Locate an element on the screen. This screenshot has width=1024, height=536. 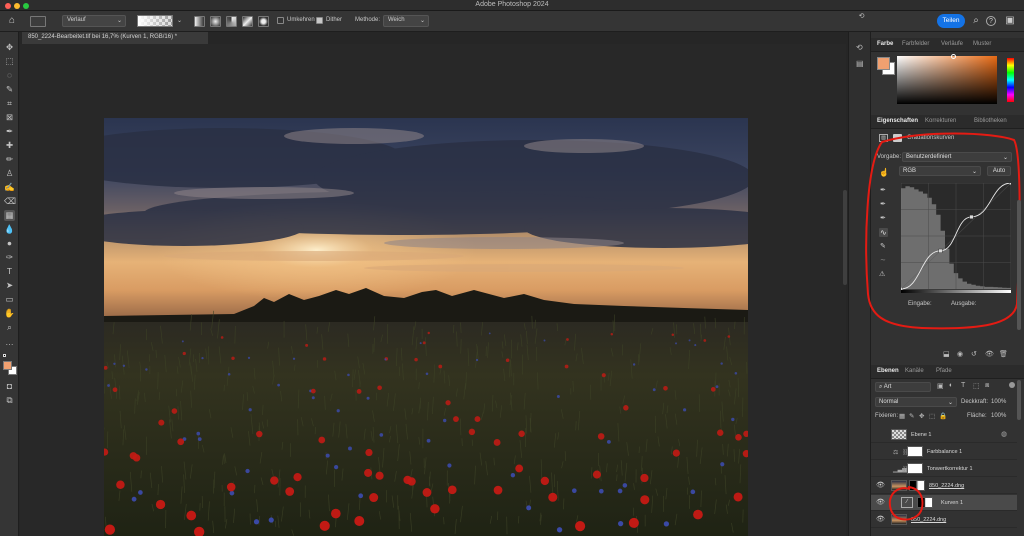
layer-row: ⚖ ⛓ Farbbalance 1 is located at coordinates (944, 452).